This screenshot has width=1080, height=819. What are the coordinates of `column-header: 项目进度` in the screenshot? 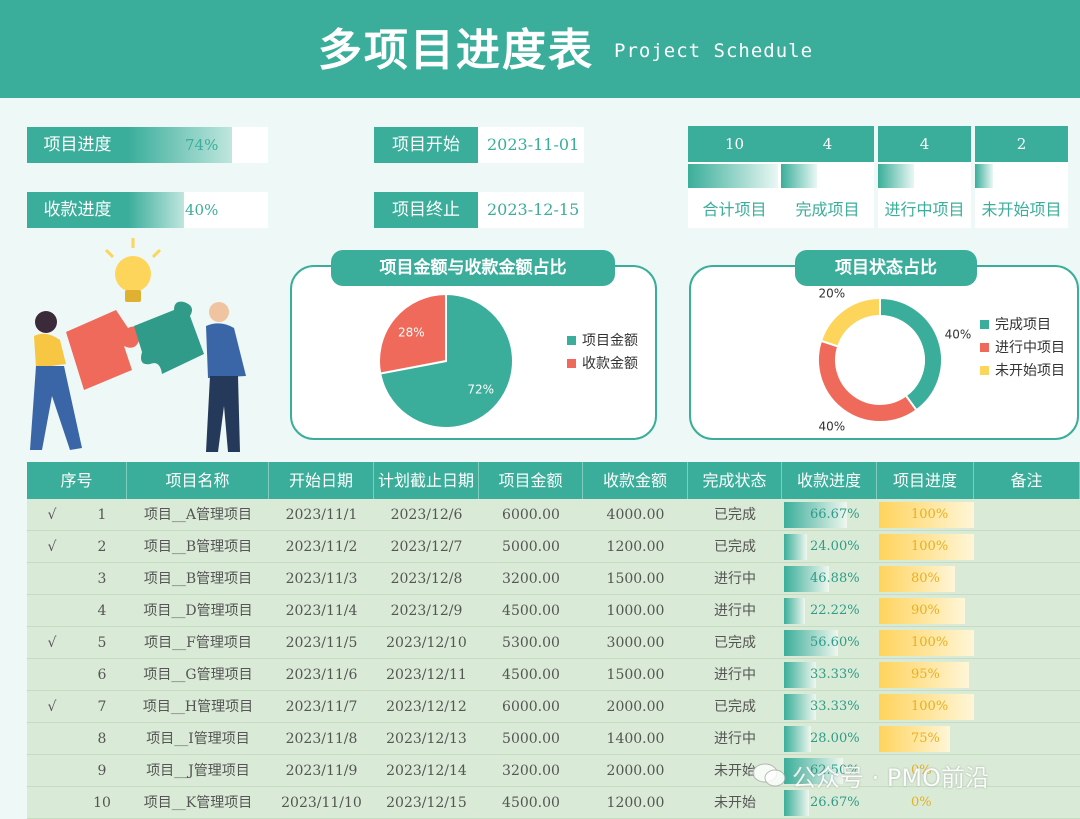 It's located at (925, 480).